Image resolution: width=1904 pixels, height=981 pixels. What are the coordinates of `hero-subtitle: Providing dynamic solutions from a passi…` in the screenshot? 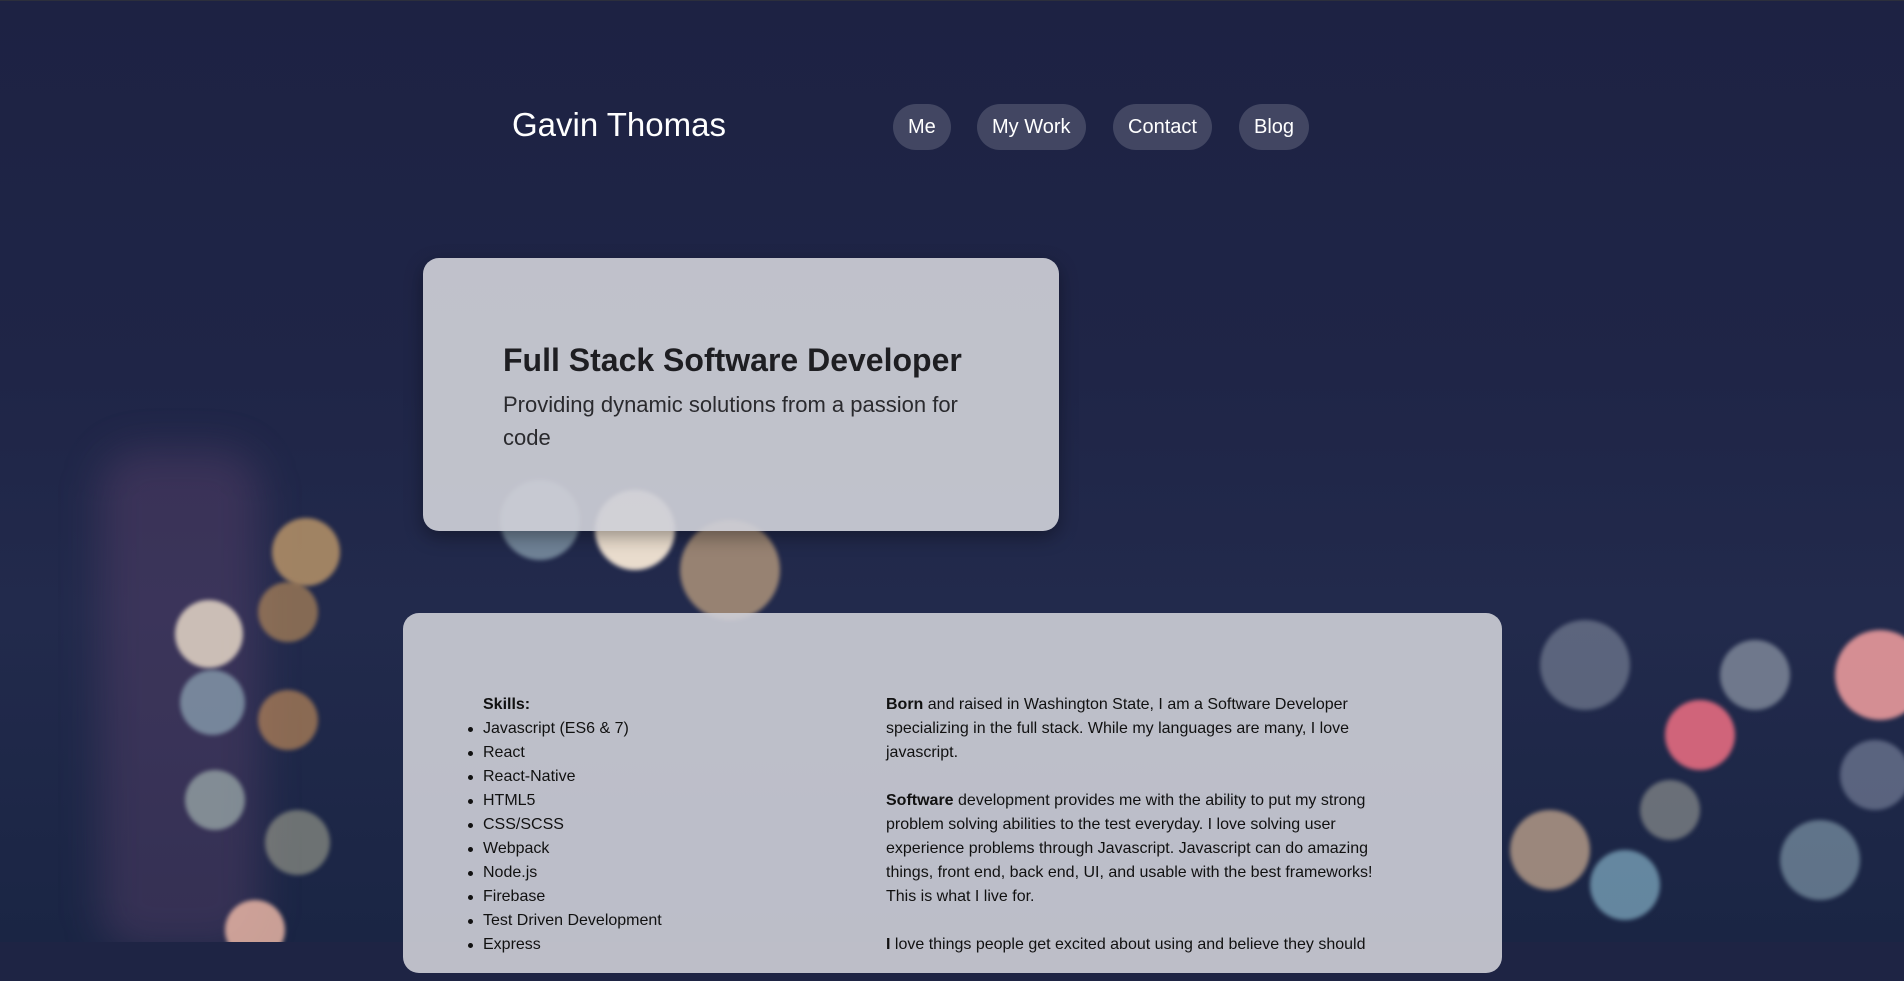 It's located at (730, 421).